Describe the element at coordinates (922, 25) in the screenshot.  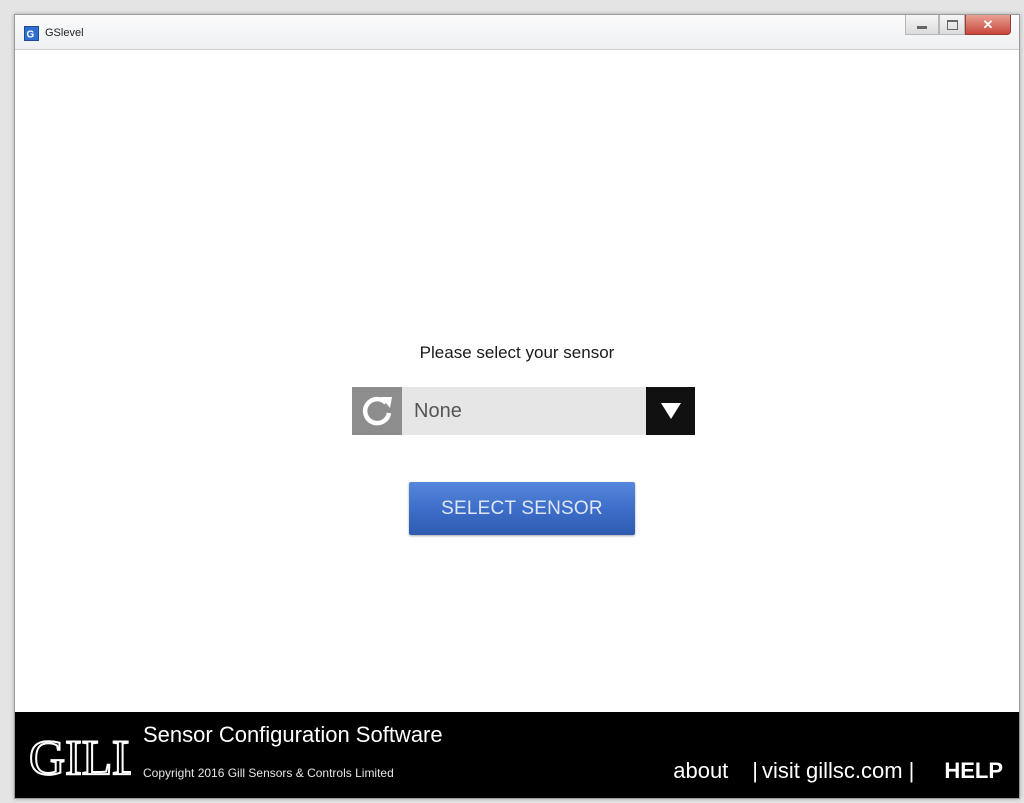
I see `minimize-button` at that location.